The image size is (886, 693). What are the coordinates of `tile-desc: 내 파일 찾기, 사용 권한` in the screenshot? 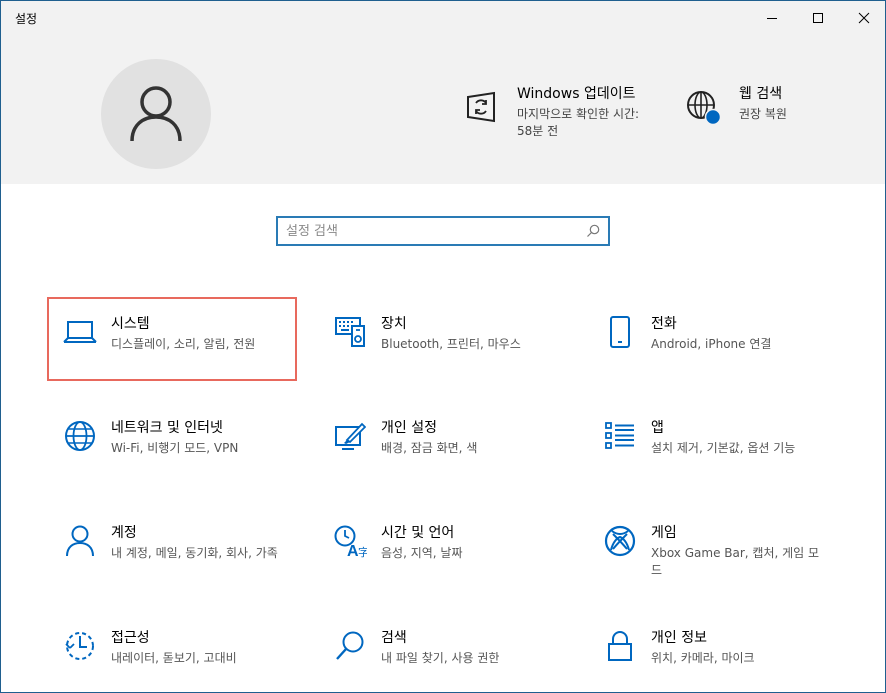 It's located at (440, 658).